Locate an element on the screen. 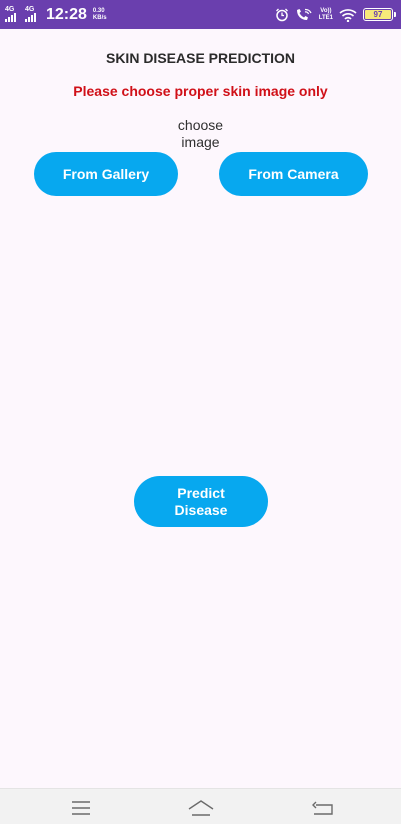 Image resolution: width=401 pixels, height=824 pixels. wifi-call-icon is located at coordinates (304, 14).